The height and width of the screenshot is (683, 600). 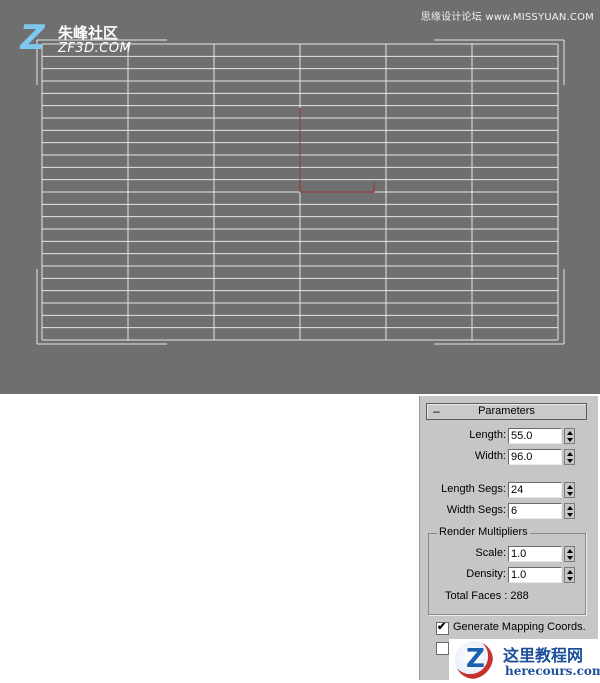 What do you see at coordinates (475, 659) in the screenshot?
I see `watermark-z-glyph: Z` at bounding box center [475, 659].